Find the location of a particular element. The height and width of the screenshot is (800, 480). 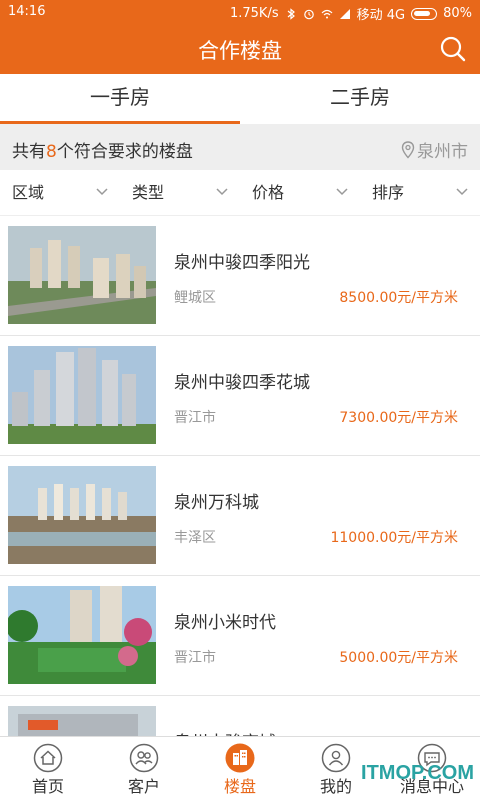

city-selector: 泉州市 is located at coordinates (434, 149).